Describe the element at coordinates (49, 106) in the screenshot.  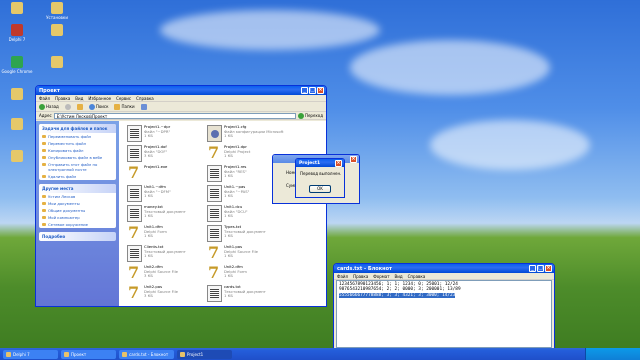
I see `back-button: Назад` at that location.